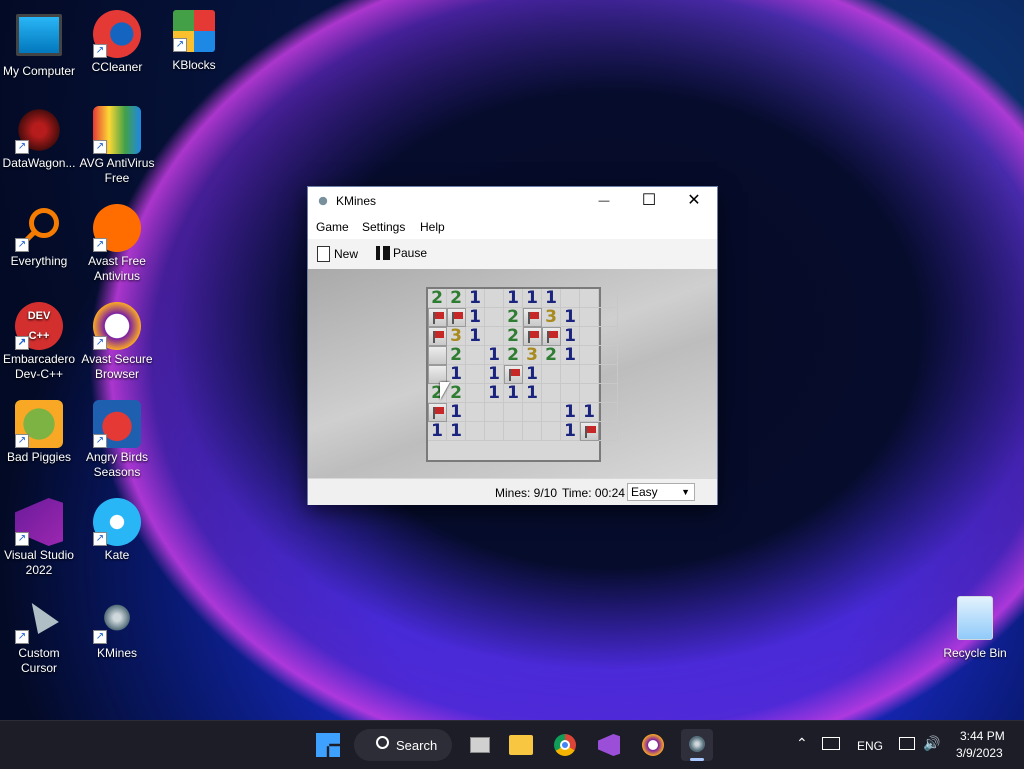 The width and height of the screenshot is (1024, 769). I want to click on desktop-icon-everything: ↗ Everything, so click(39, 236).